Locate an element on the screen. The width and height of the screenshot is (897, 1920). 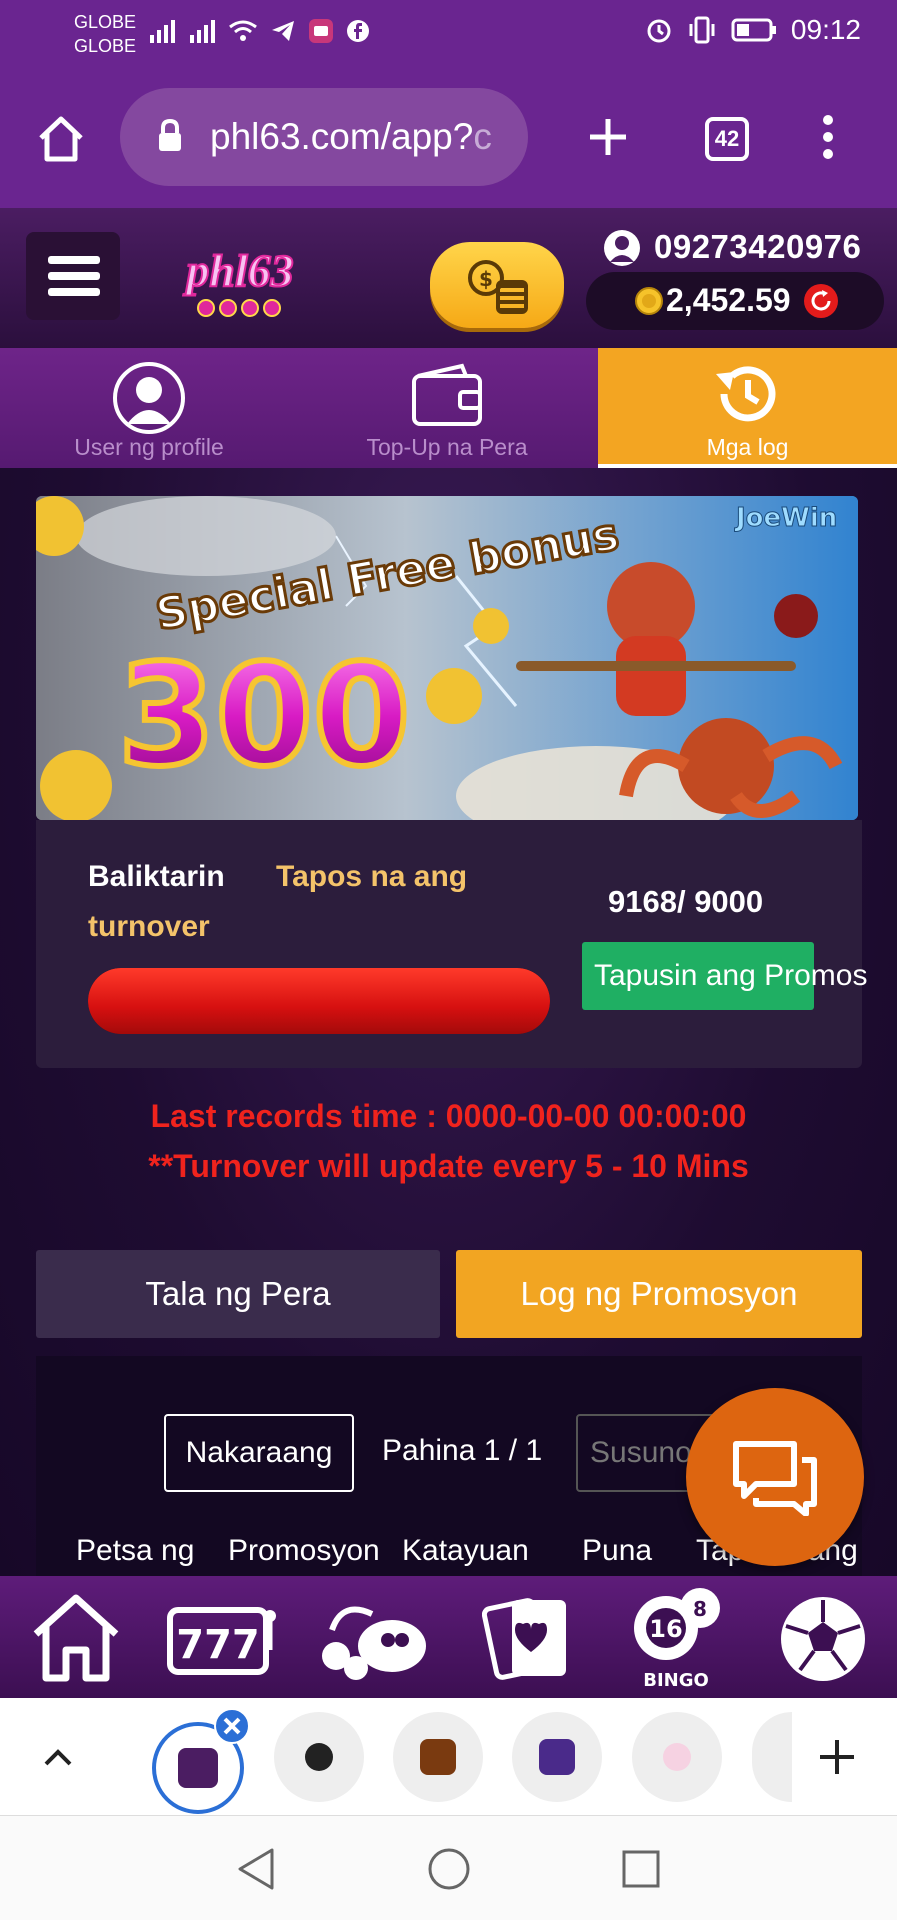
slots-777-icon: 777 is located at coordinates (222, 1638).